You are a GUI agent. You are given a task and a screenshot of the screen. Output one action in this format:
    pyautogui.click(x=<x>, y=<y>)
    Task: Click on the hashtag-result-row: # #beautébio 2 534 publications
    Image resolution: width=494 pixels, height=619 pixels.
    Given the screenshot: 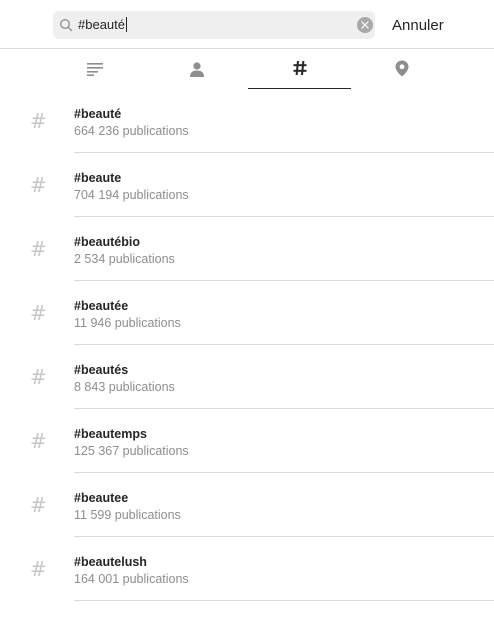 What is the action you would take?
    pyautogui.click(x=247, y=249)
    